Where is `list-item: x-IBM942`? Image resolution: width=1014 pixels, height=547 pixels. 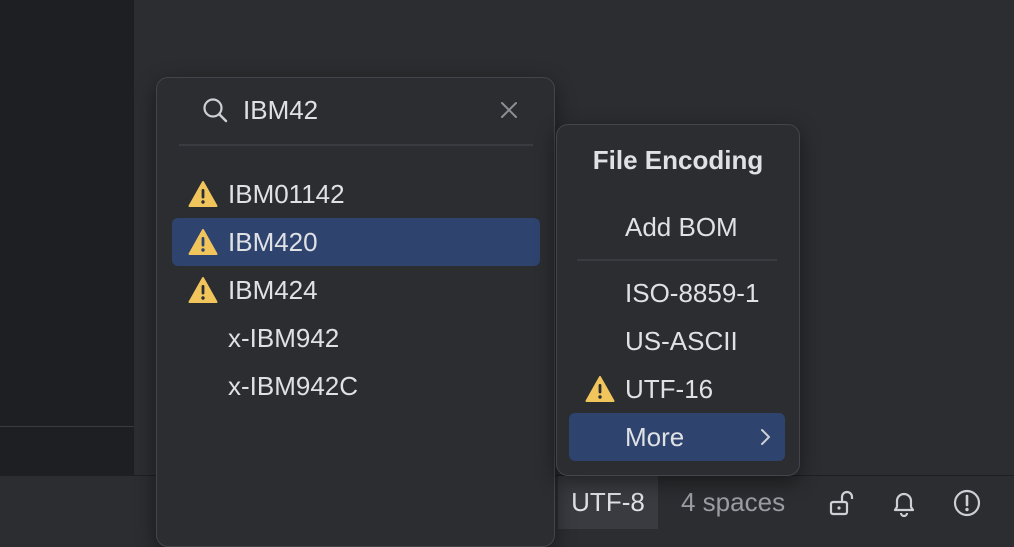 list-item: x-IBM942 is located at coordinates (356, 338).